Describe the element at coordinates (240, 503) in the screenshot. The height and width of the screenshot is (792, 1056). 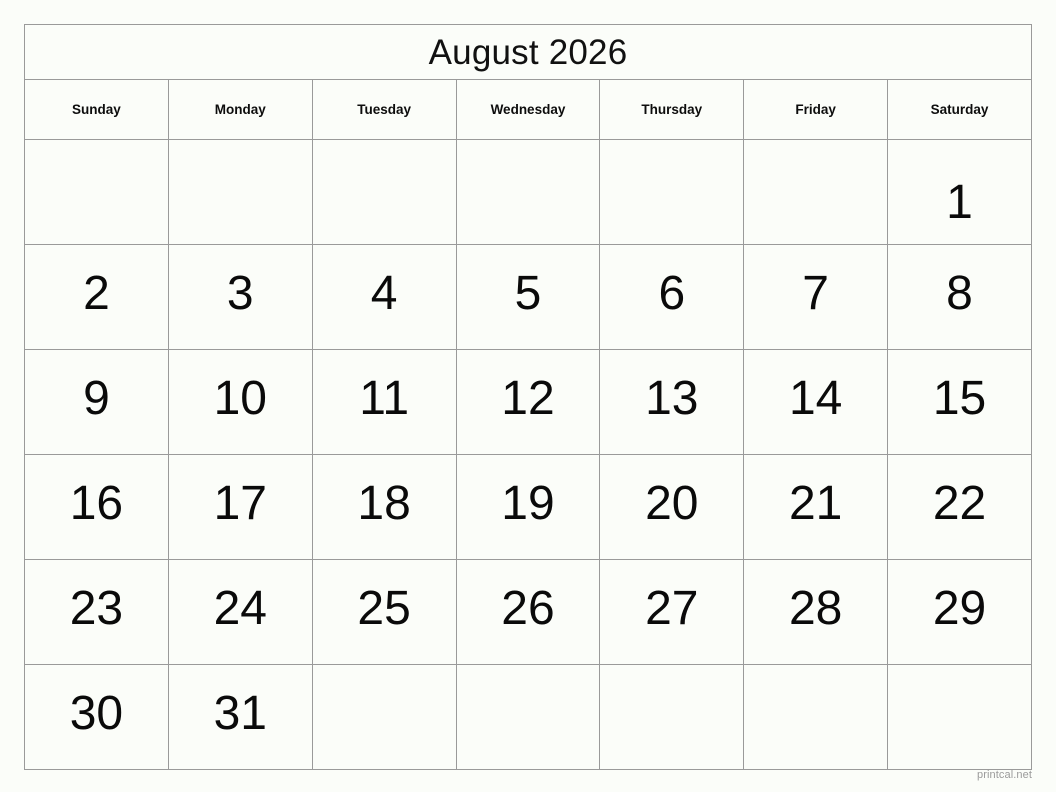
I see `day-number: 17` at that location.